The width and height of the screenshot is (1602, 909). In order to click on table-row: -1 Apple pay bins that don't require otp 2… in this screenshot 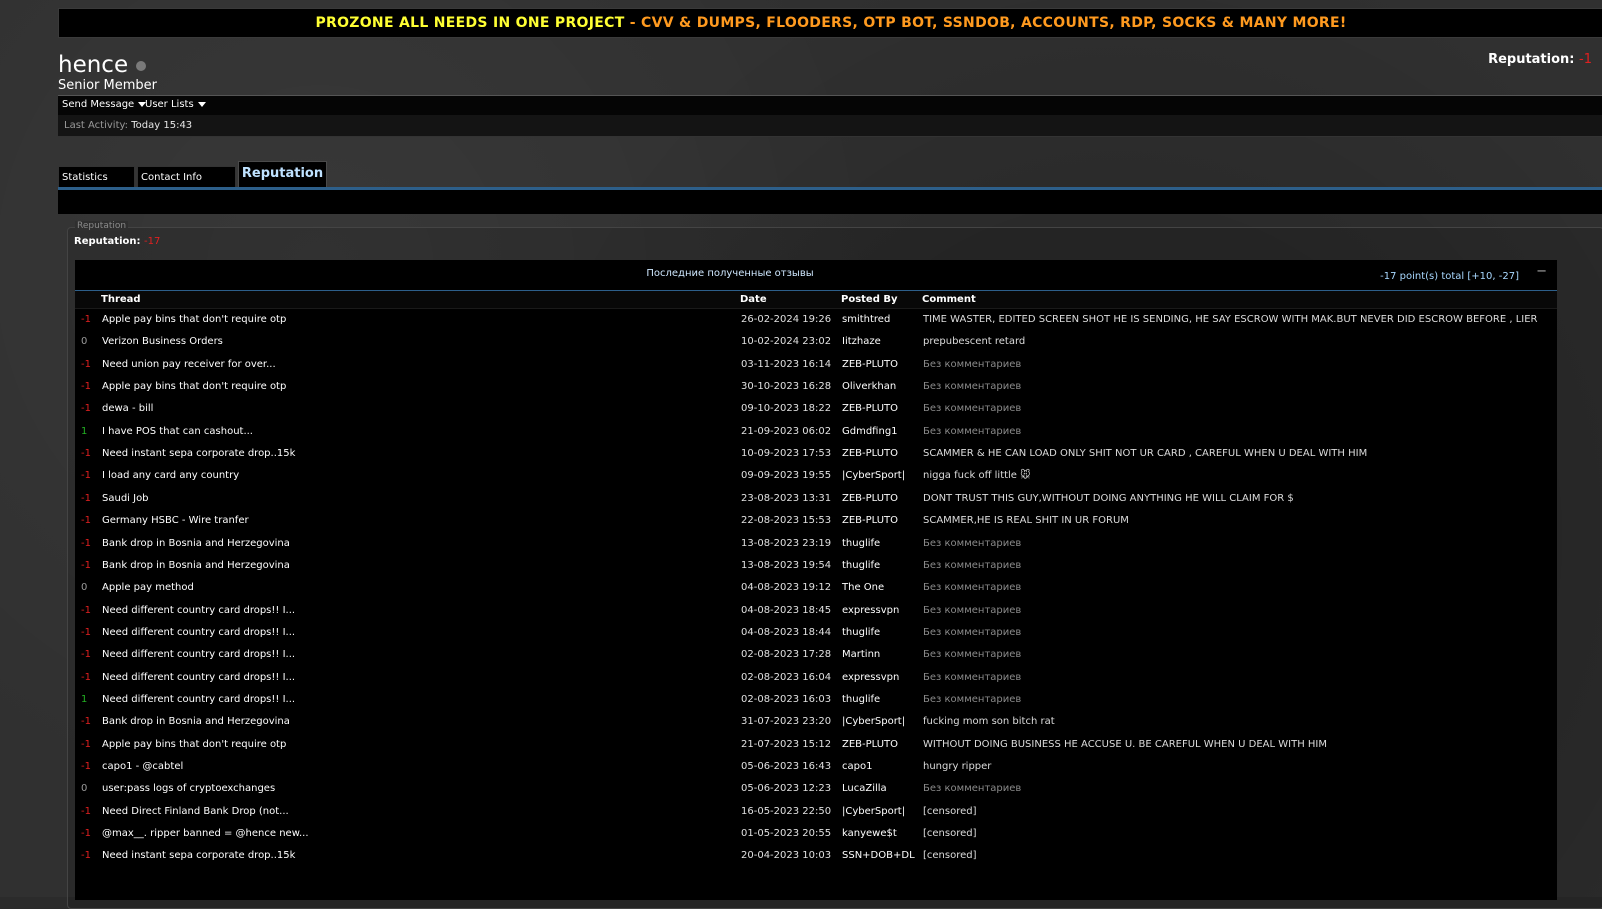, I will do `click(816, 746)`.